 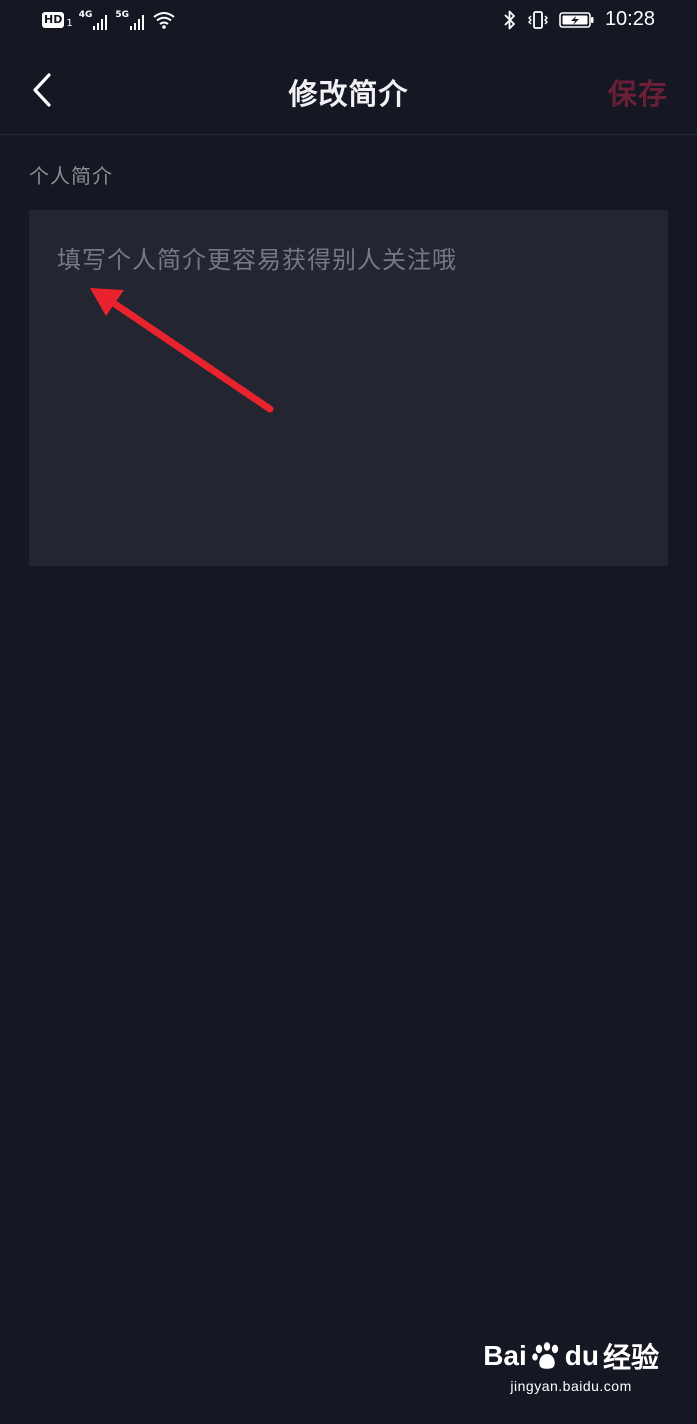 What do you see at coordinates (69, 23) in the screenshot?
I see `sim-number: 1` at bounding box center [69, 23].